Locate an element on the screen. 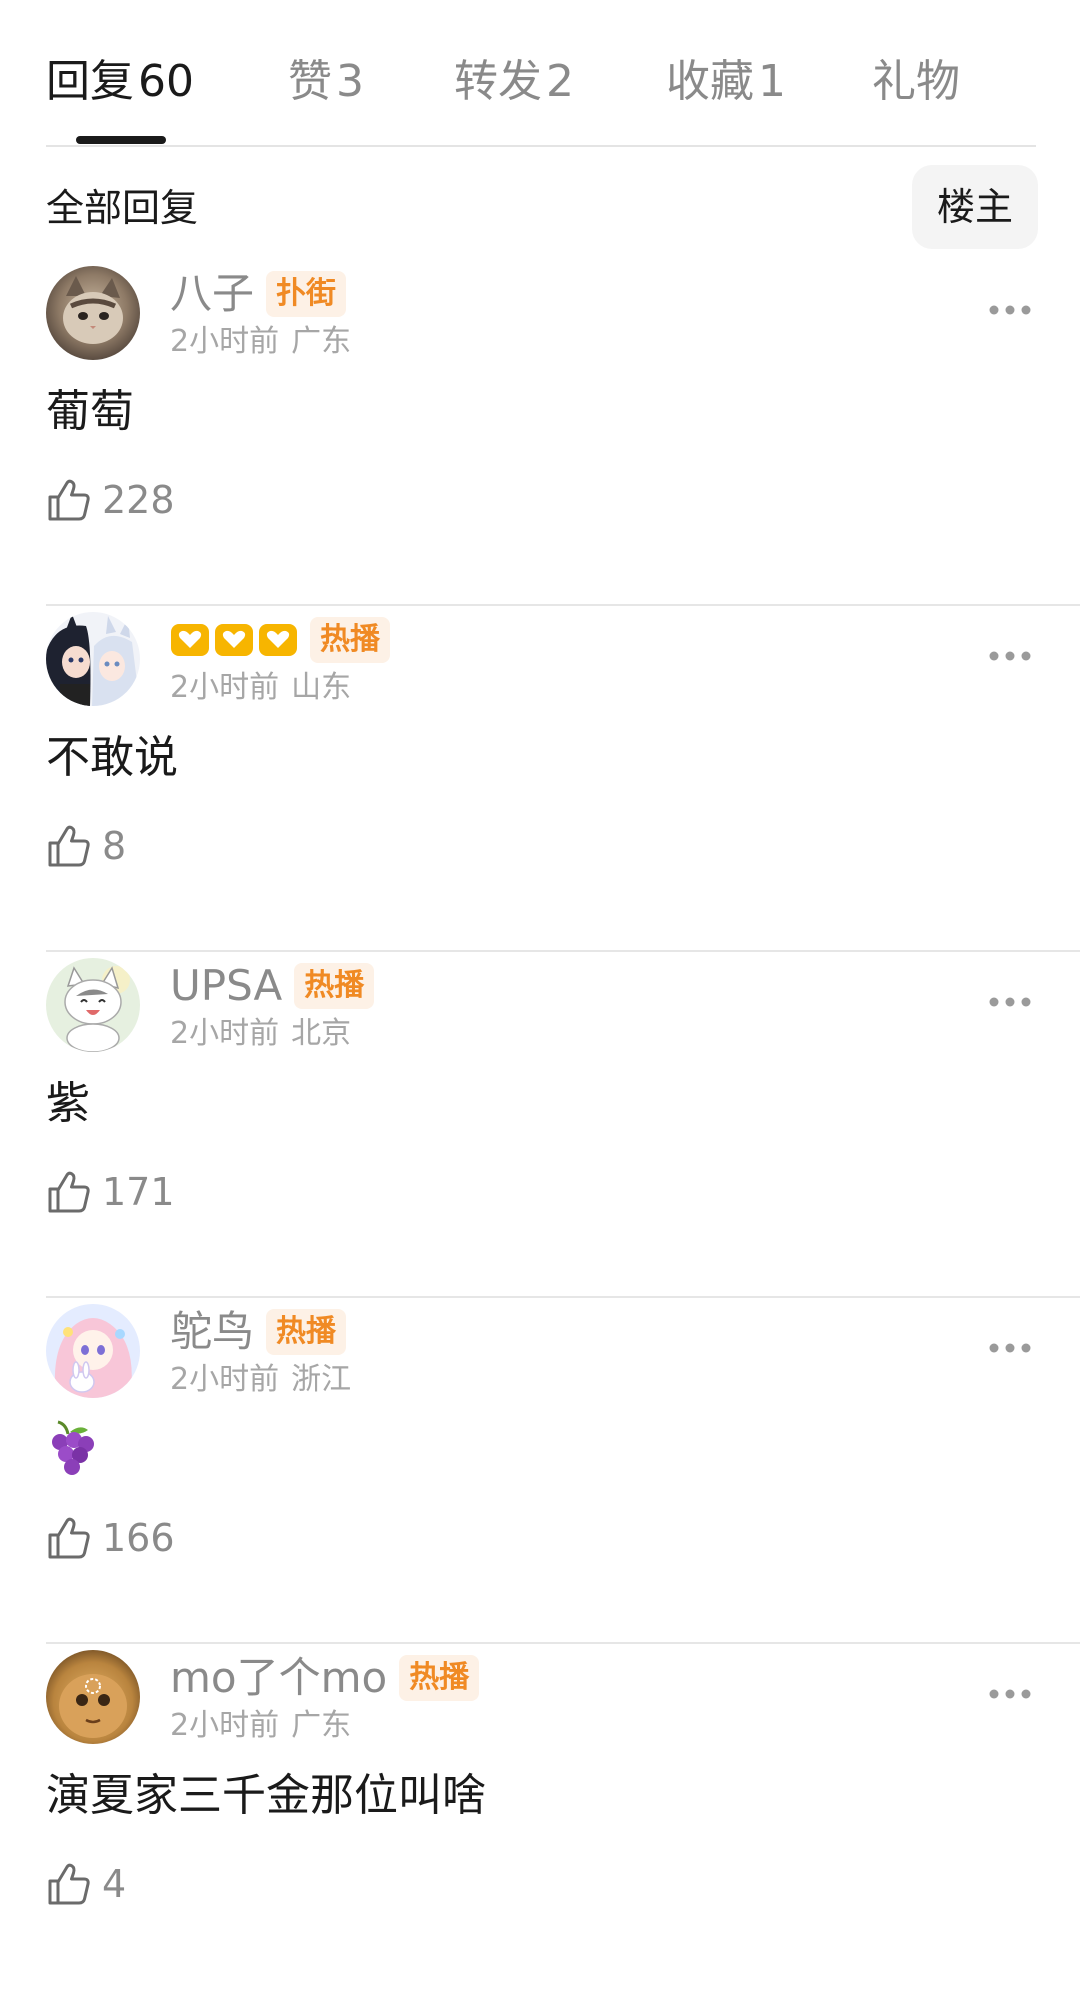 Image resolution: width=1080 pixels, height=1990 pixels. tab-likes: 赞3 is located at coordinates (326, 82).